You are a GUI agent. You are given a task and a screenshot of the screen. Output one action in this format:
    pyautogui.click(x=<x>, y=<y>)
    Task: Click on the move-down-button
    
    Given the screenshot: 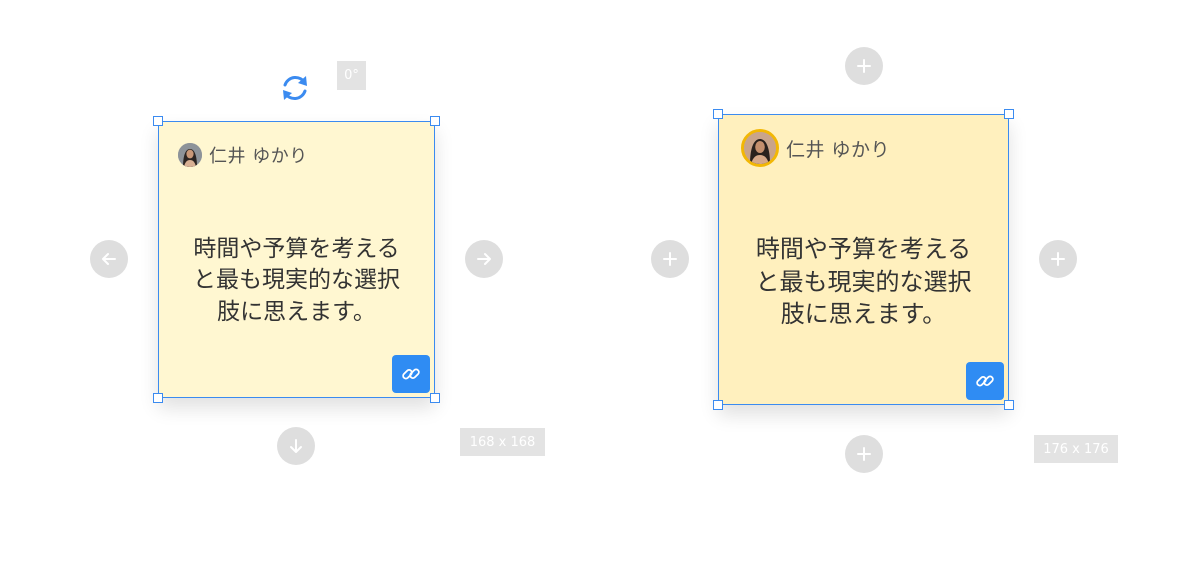 What is the action you would take?
    pyautogui.click(x=296, y=446)
    